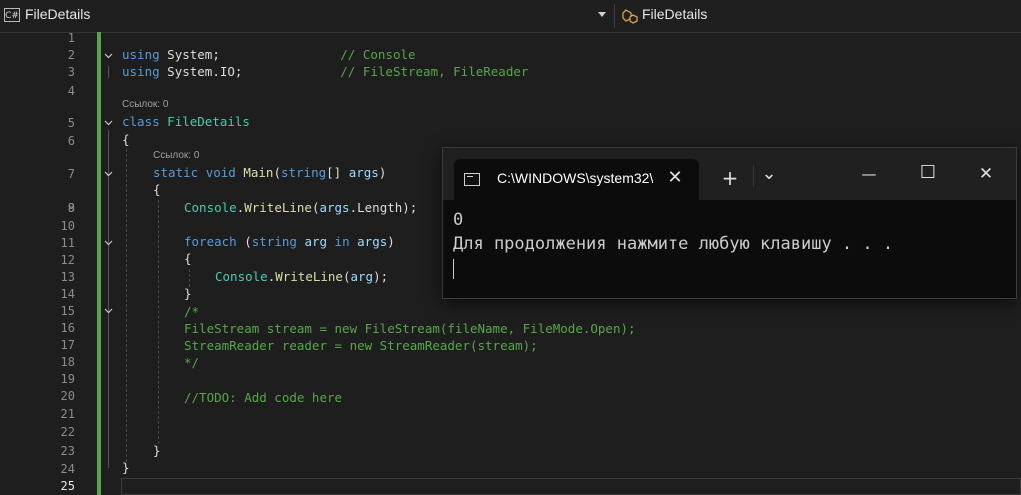 The image size is (1021, 495). I want to click on line-number: 15, so click(67, 311).